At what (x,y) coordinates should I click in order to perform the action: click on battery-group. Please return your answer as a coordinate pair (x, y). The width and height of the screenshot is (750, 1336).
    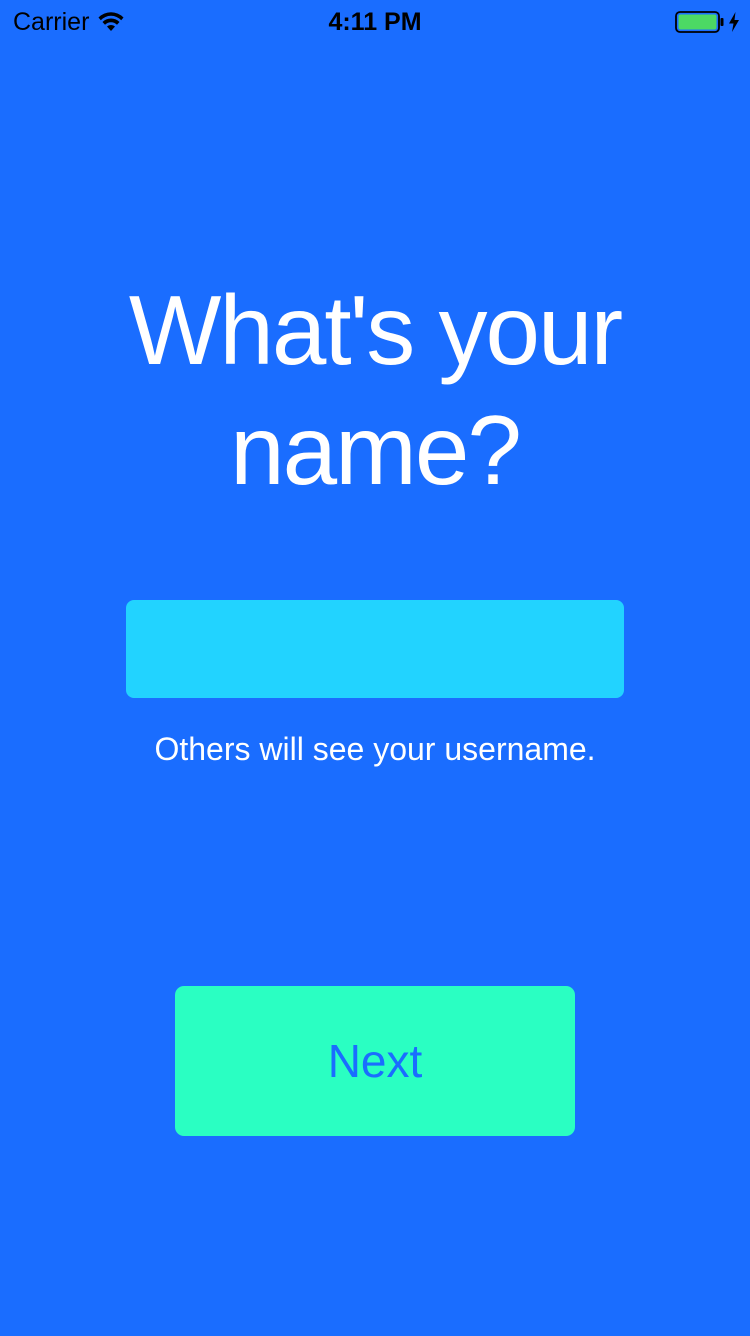
    Looking at the image, I should click on (707, 22).